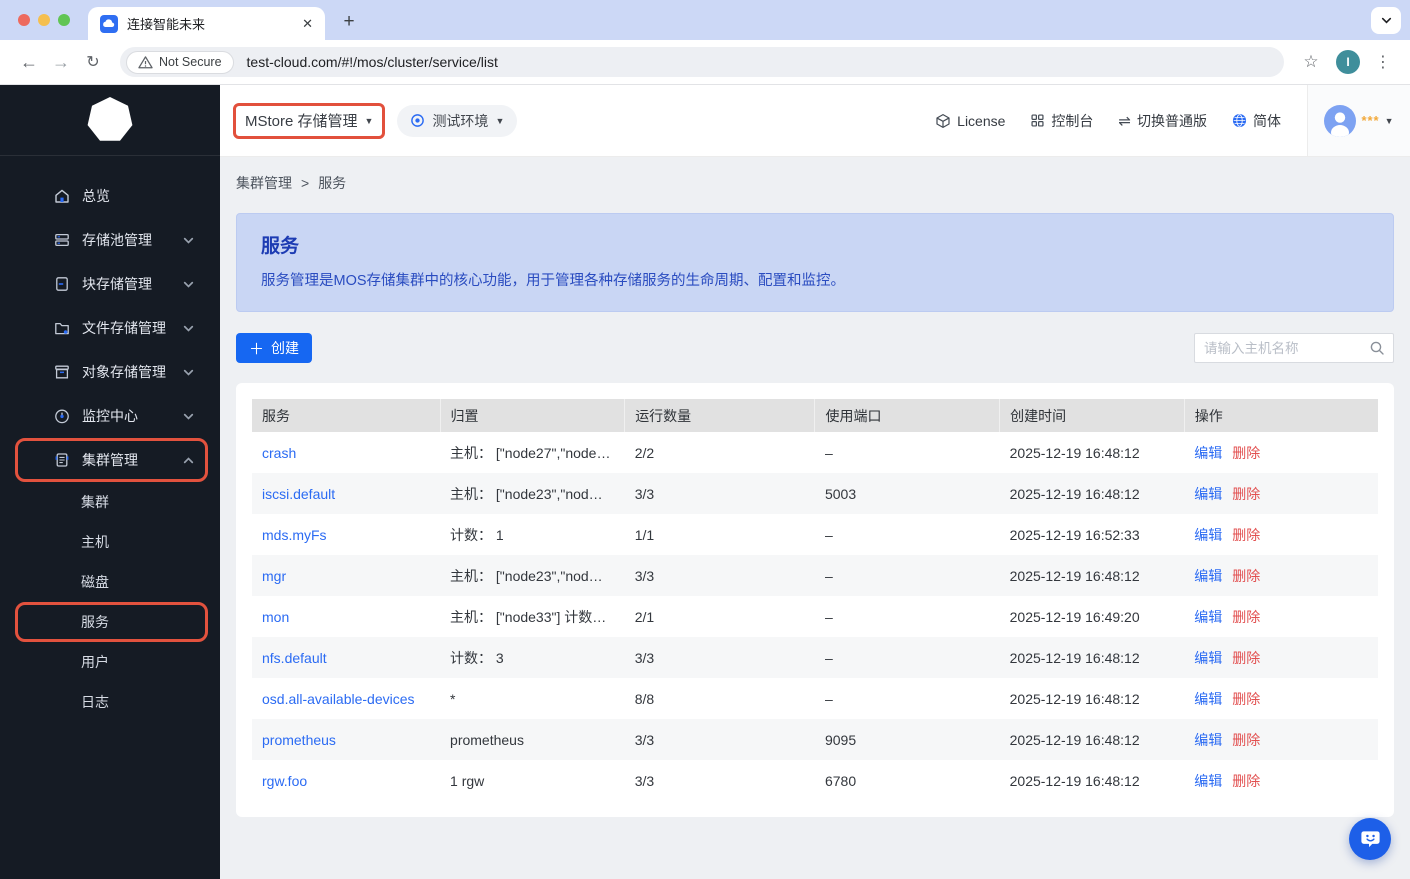 The image size is (1410, 879). Describe the element at coordinates (1239, 120) in the screenshot. I see `globe-icon` at that location.